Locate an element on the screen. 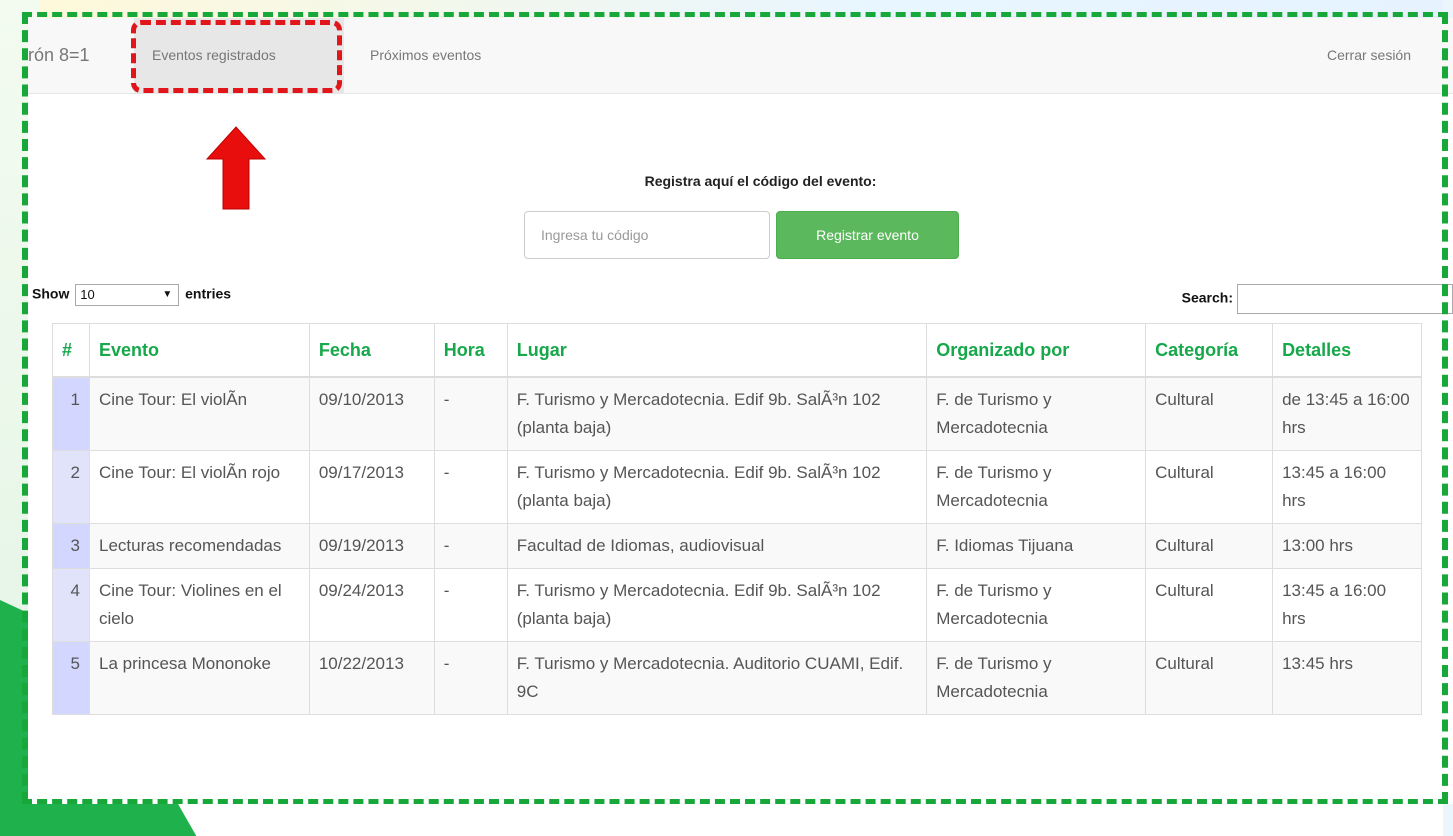  annotation-highlight-box is located at coordinates (236, 56).